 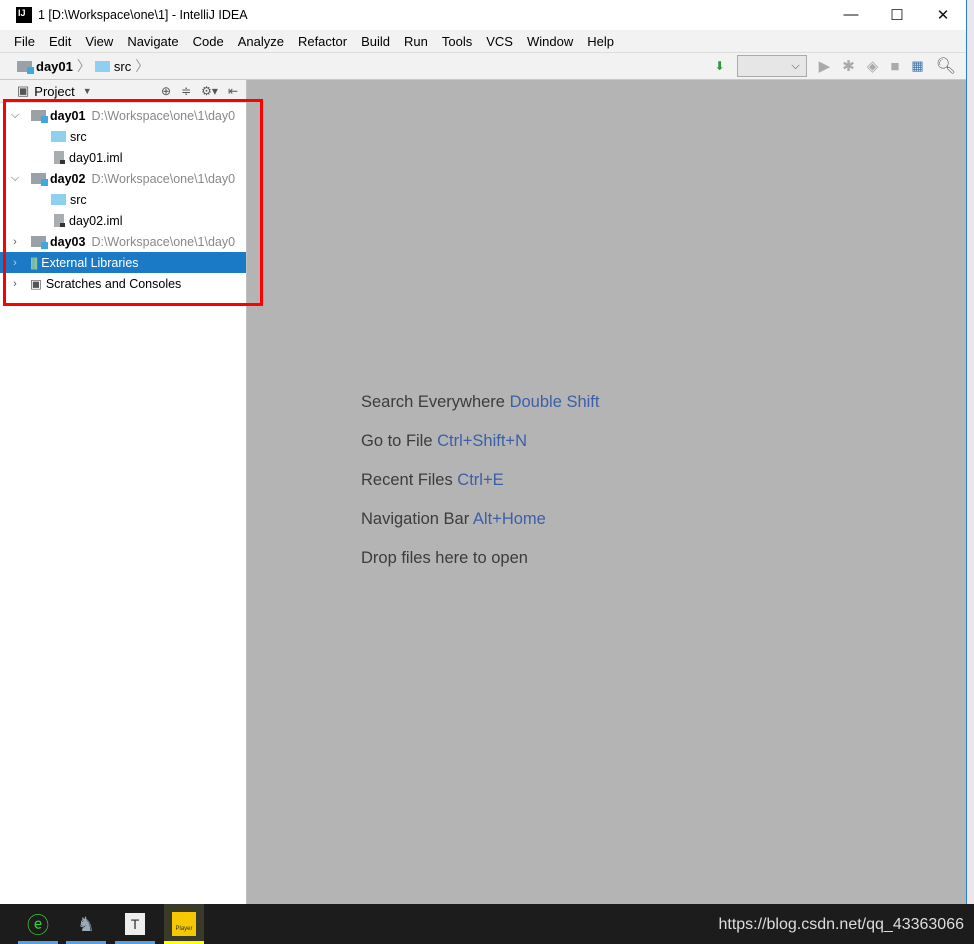 What do you see at coordinates (99, 41) in the screenshot?
I see `menu-view: View` at bounding box center [99, 41].